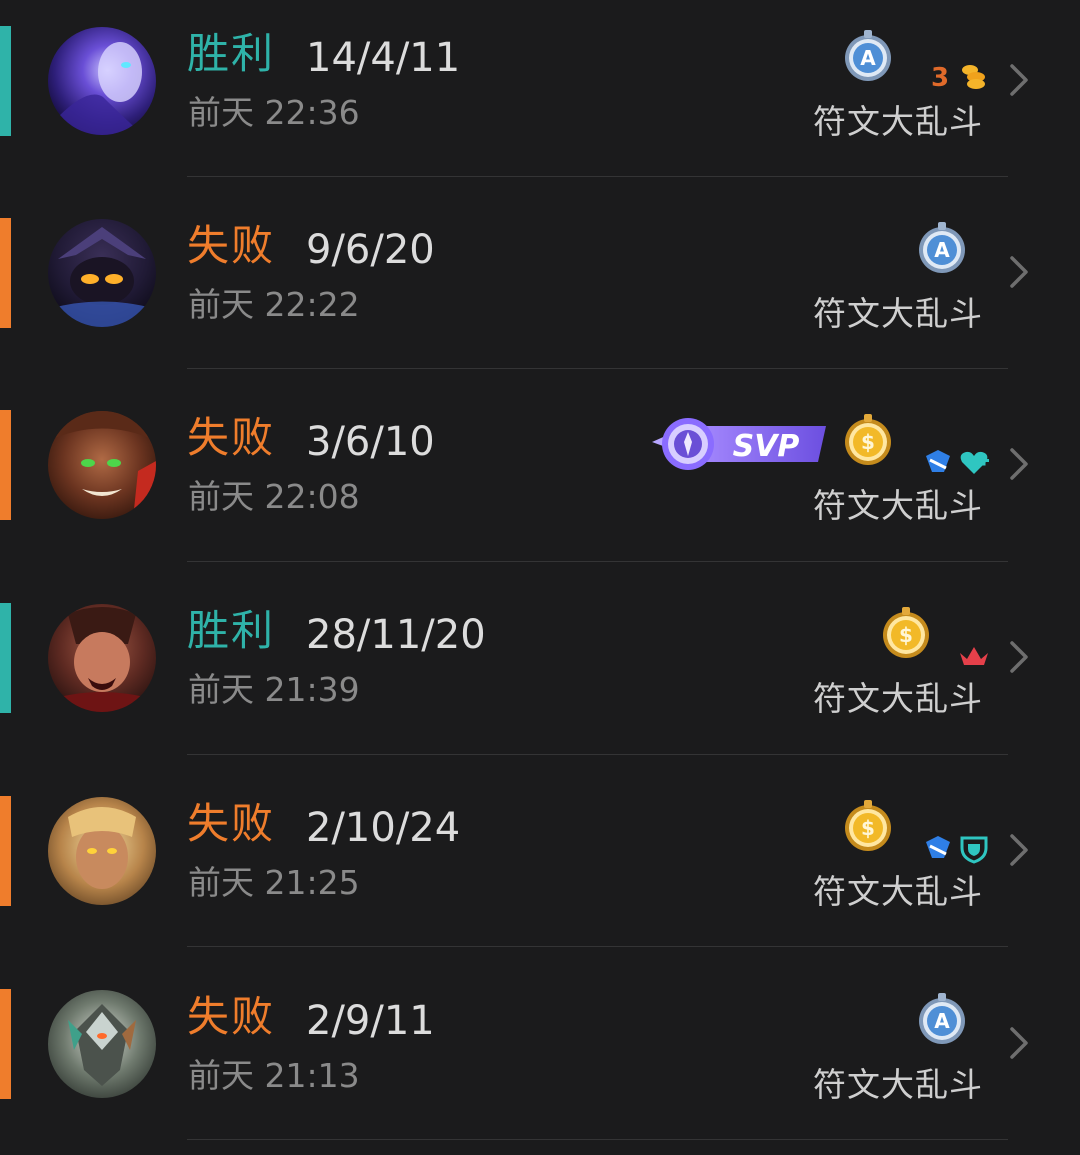 This screenshot has width=1080, height=1155. Describe the element at coordinates (370, 1021) in the screenshot. I see `kda-score: 2/9/11` at that location.